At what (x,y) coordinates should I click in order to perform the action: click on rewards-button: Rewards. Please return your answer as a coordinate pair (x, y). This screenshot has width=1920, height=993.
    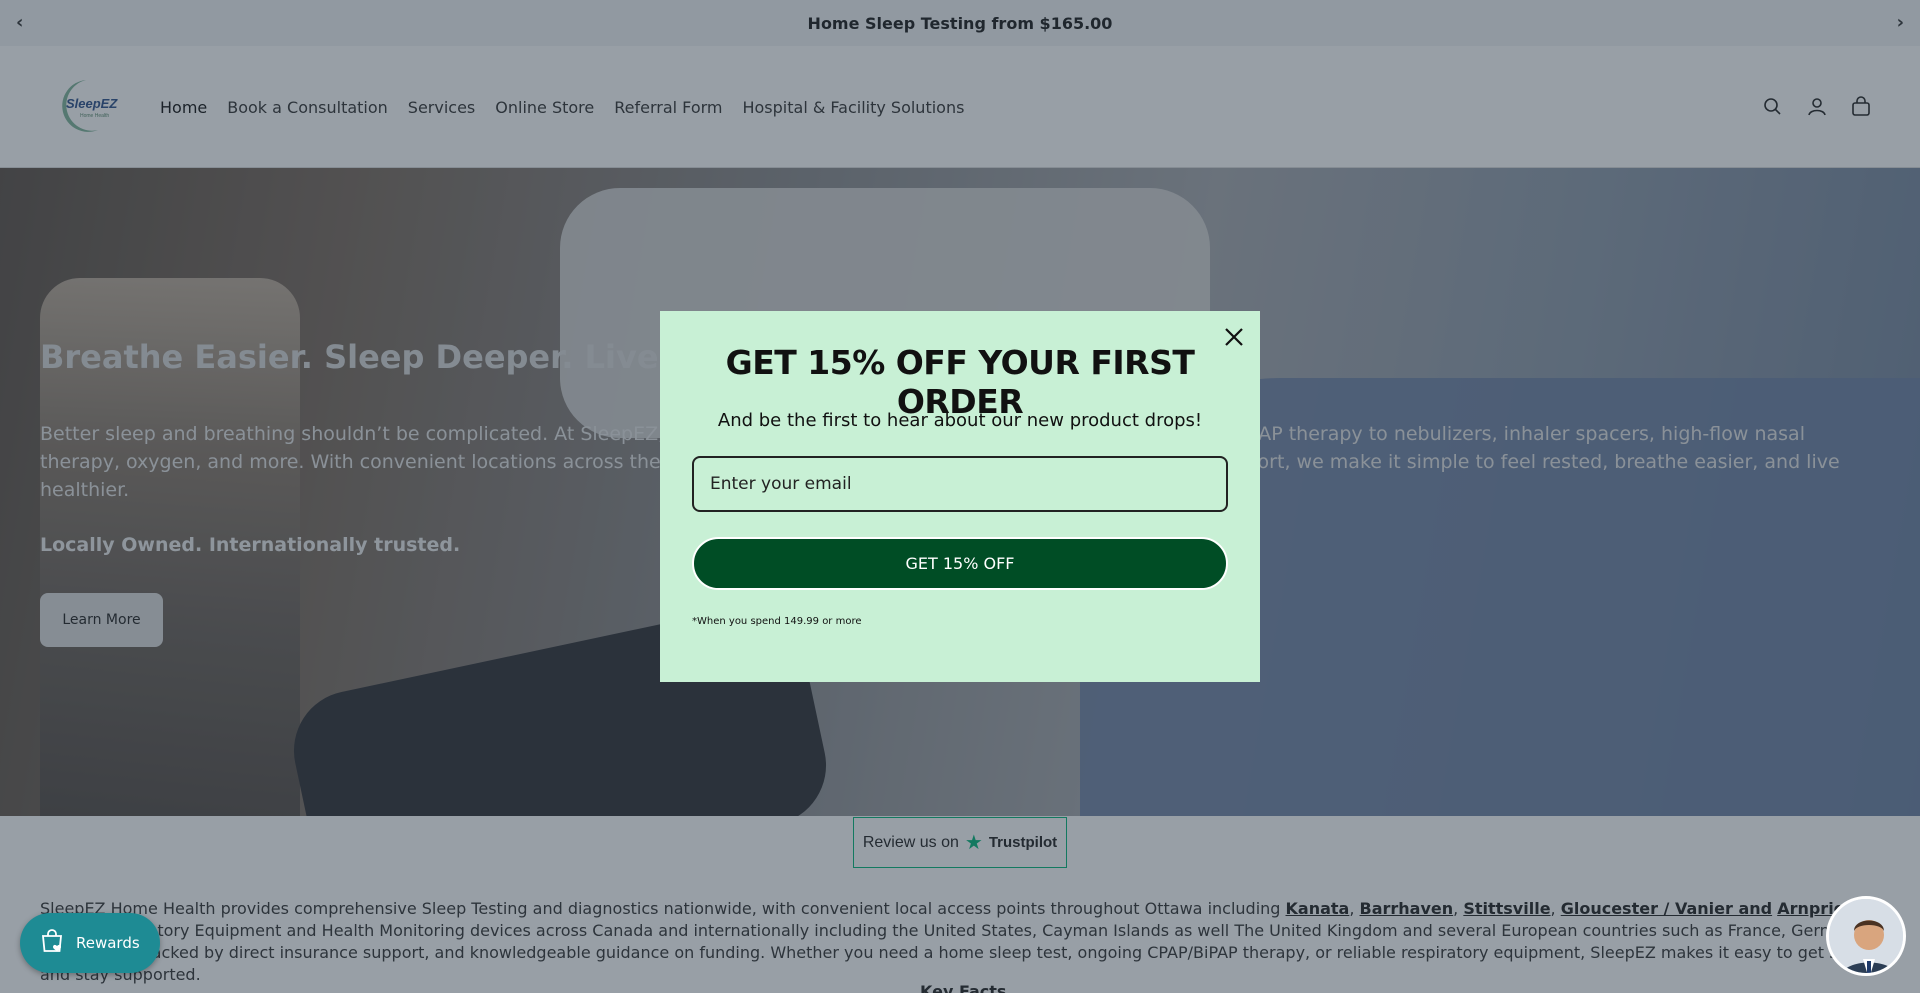
    Looking at the image, I should click on (90, 943).